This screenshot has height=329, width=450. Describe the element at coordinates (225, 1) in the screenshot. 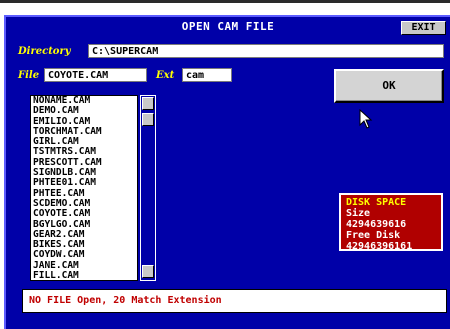

I see `top-border-line` at that location.